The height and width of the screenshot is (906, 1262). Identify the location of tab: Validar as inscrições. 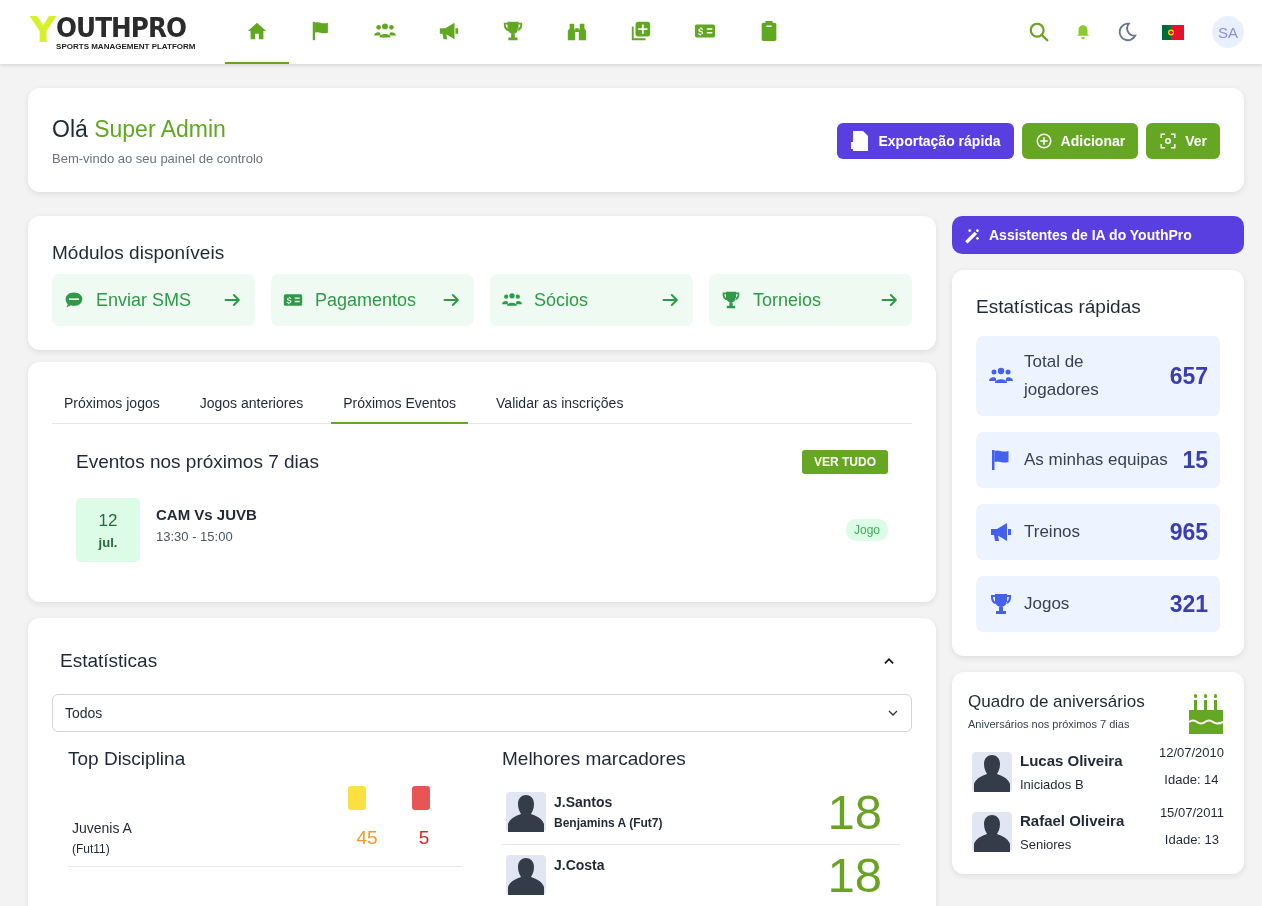
(560, 405).